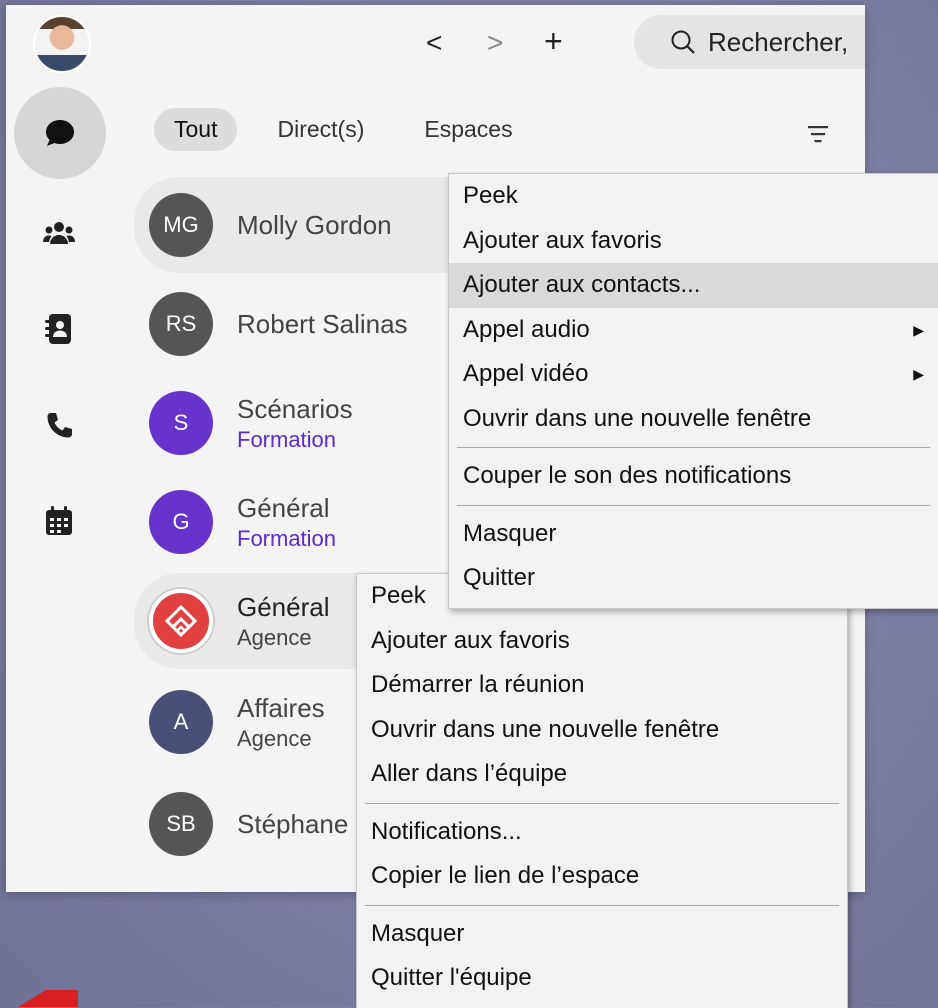 This screenshot has width=938, height=1008. What do you see at coordinates (293, 823) in the screenshot?
I see `conversation-name: Stéphane` at bounding box center [293, 823].